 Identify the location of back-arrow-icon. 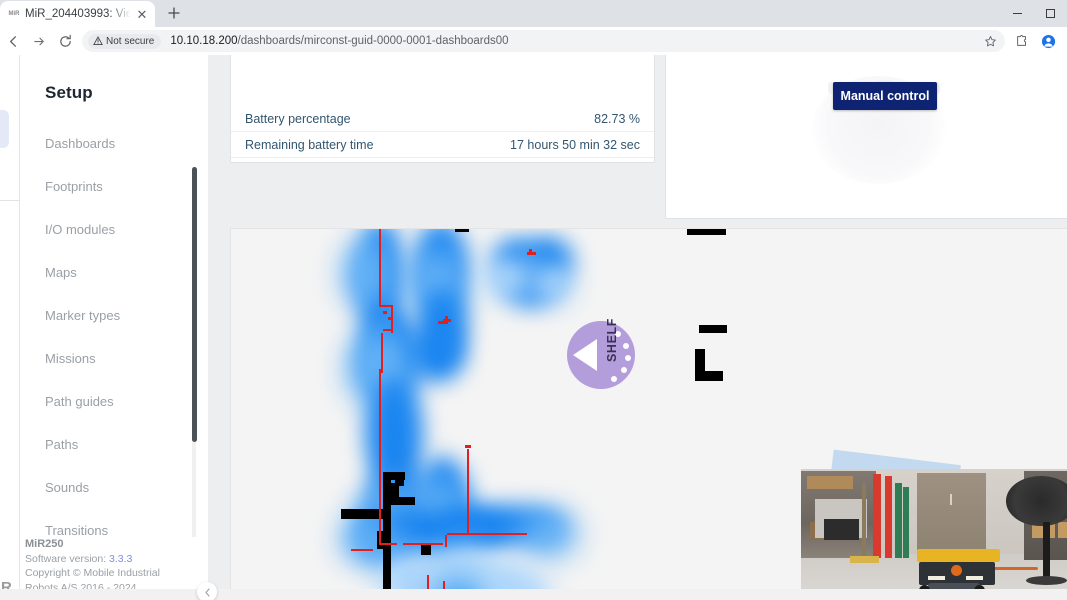
(13, 41).